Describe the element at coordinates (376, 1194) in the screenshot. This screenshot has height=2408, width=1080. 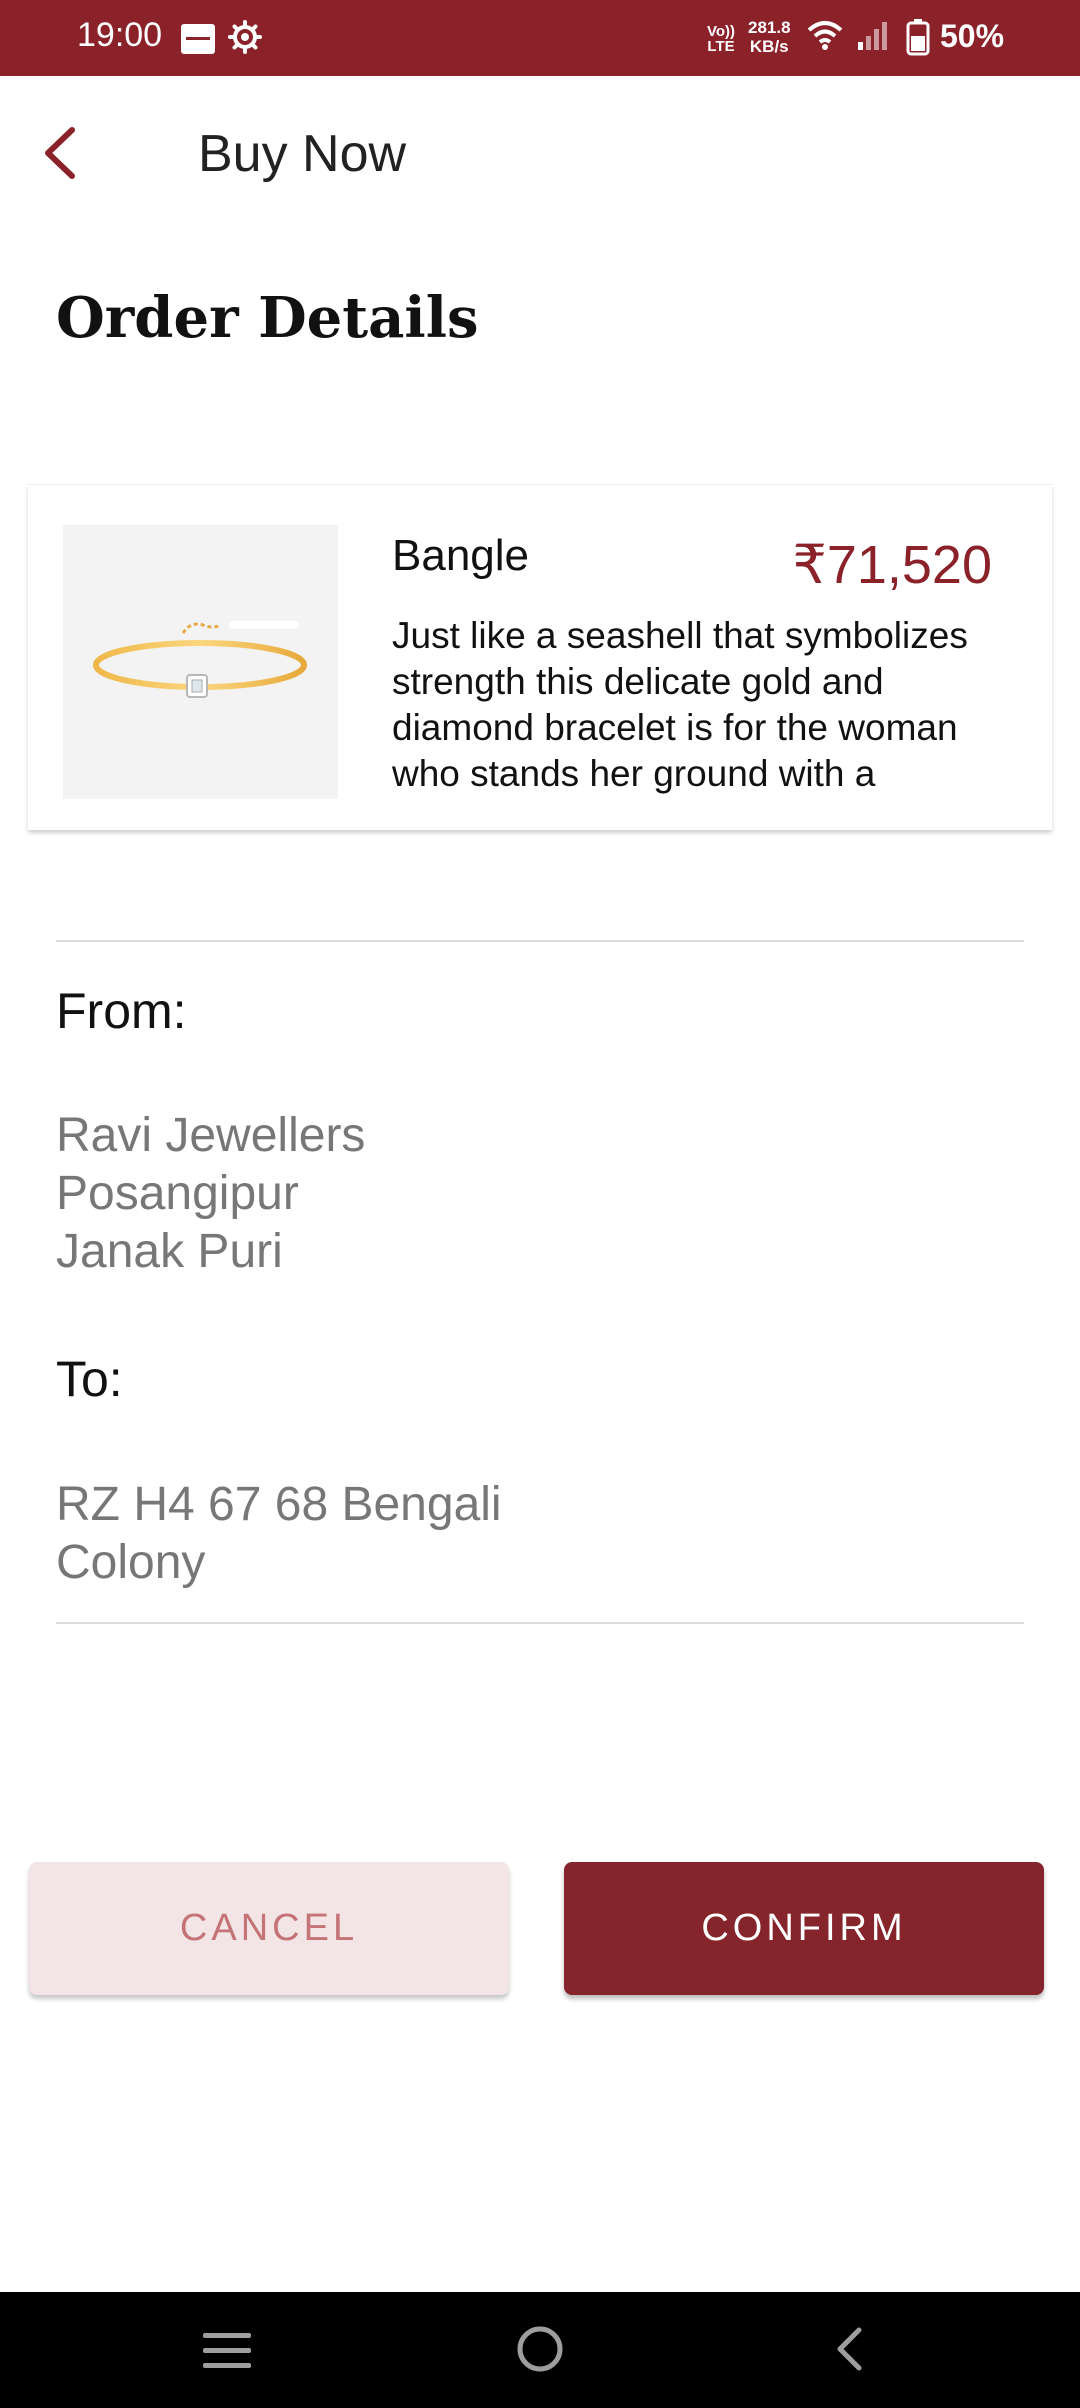
I see `from-address: Ravi Jewellers Posangipur Janak Puri` at that location.